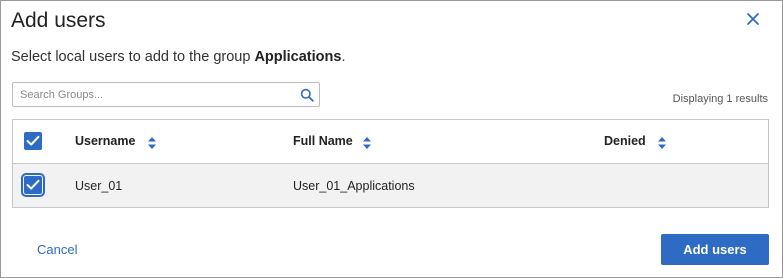 Image resolution: width=783 pixels, height=278 pixels. What do you see at coordinates (298, 57) in the screenshot?
I see `group-name: Applications` at bounding box center [298, 57].